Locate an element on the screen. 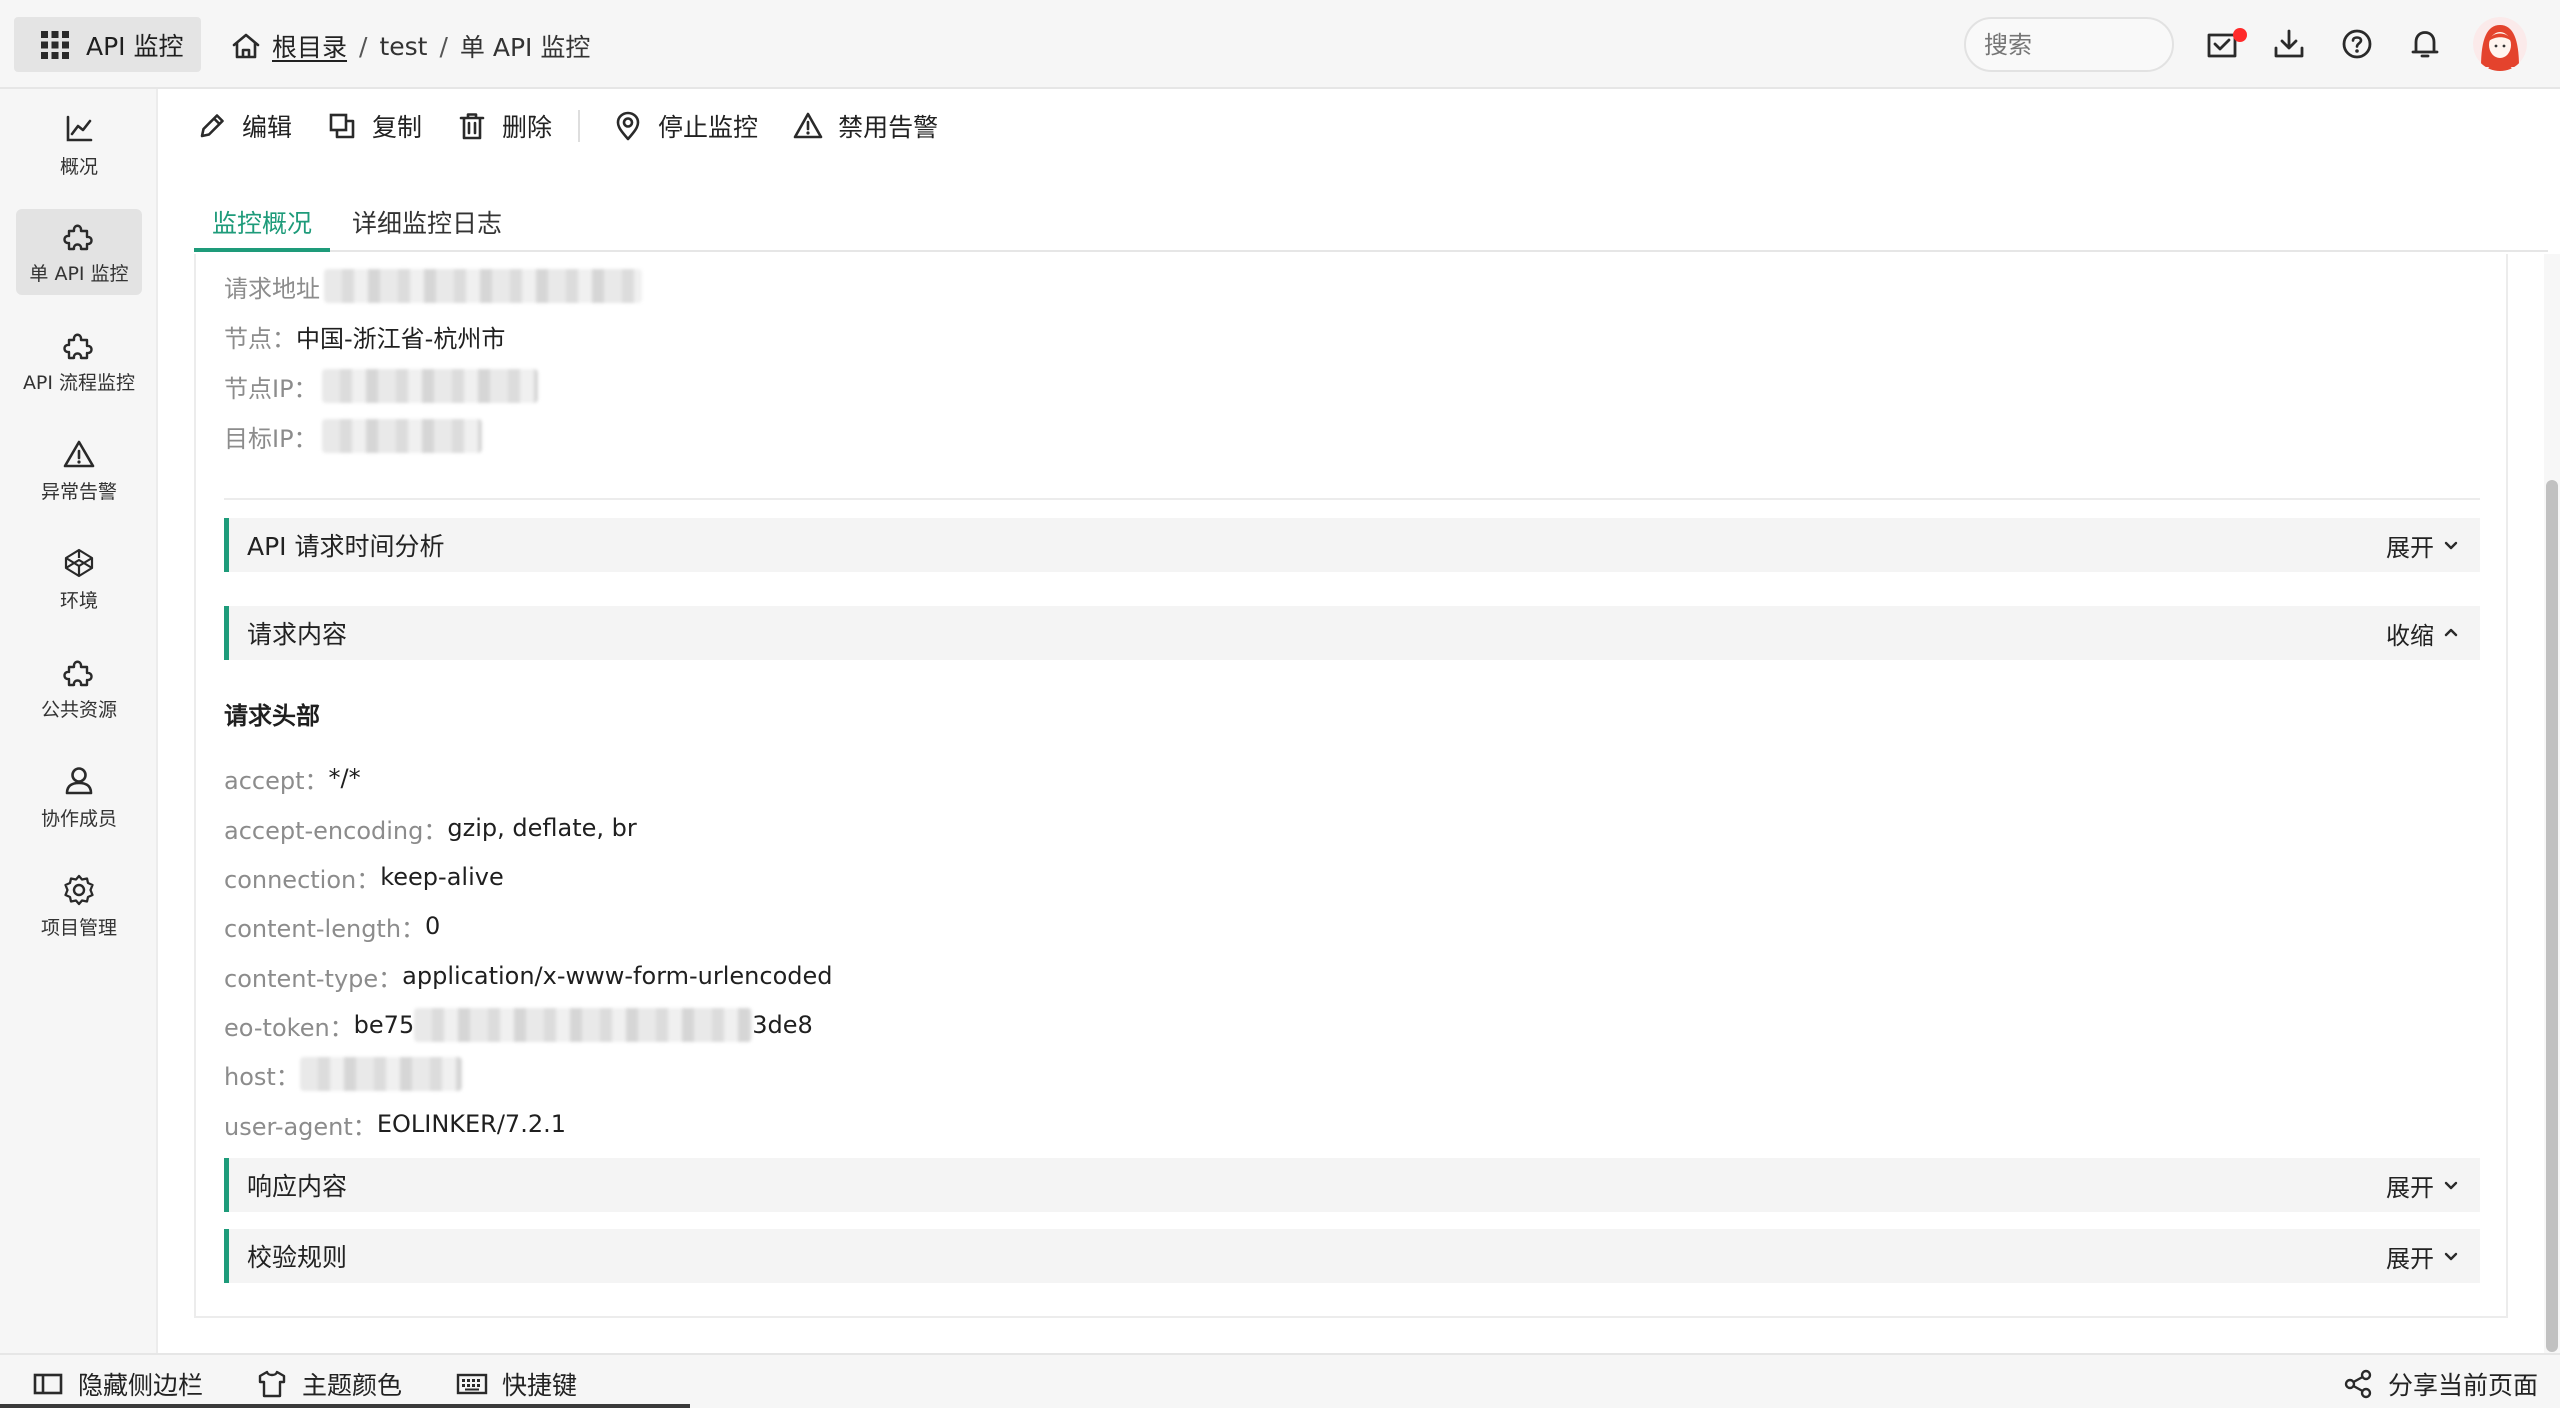  breadcrumb-item-current: 单 API 监控 is located at coordinates (525, 47).